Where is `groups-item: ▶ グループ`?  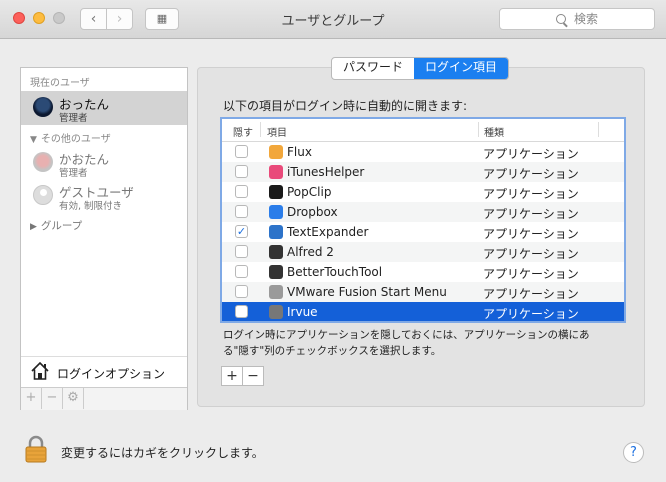
groups-item: ▶ グループ is located at coordinates (56, 225).